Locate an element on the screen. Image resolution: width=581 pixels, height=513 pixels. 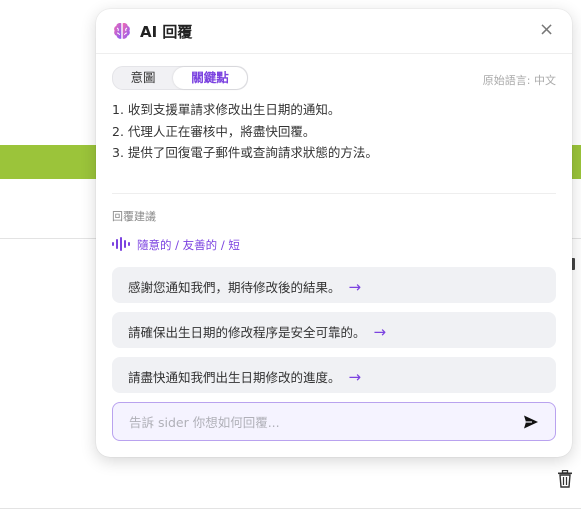
close-icon: × is located at coordinates (546, 30).